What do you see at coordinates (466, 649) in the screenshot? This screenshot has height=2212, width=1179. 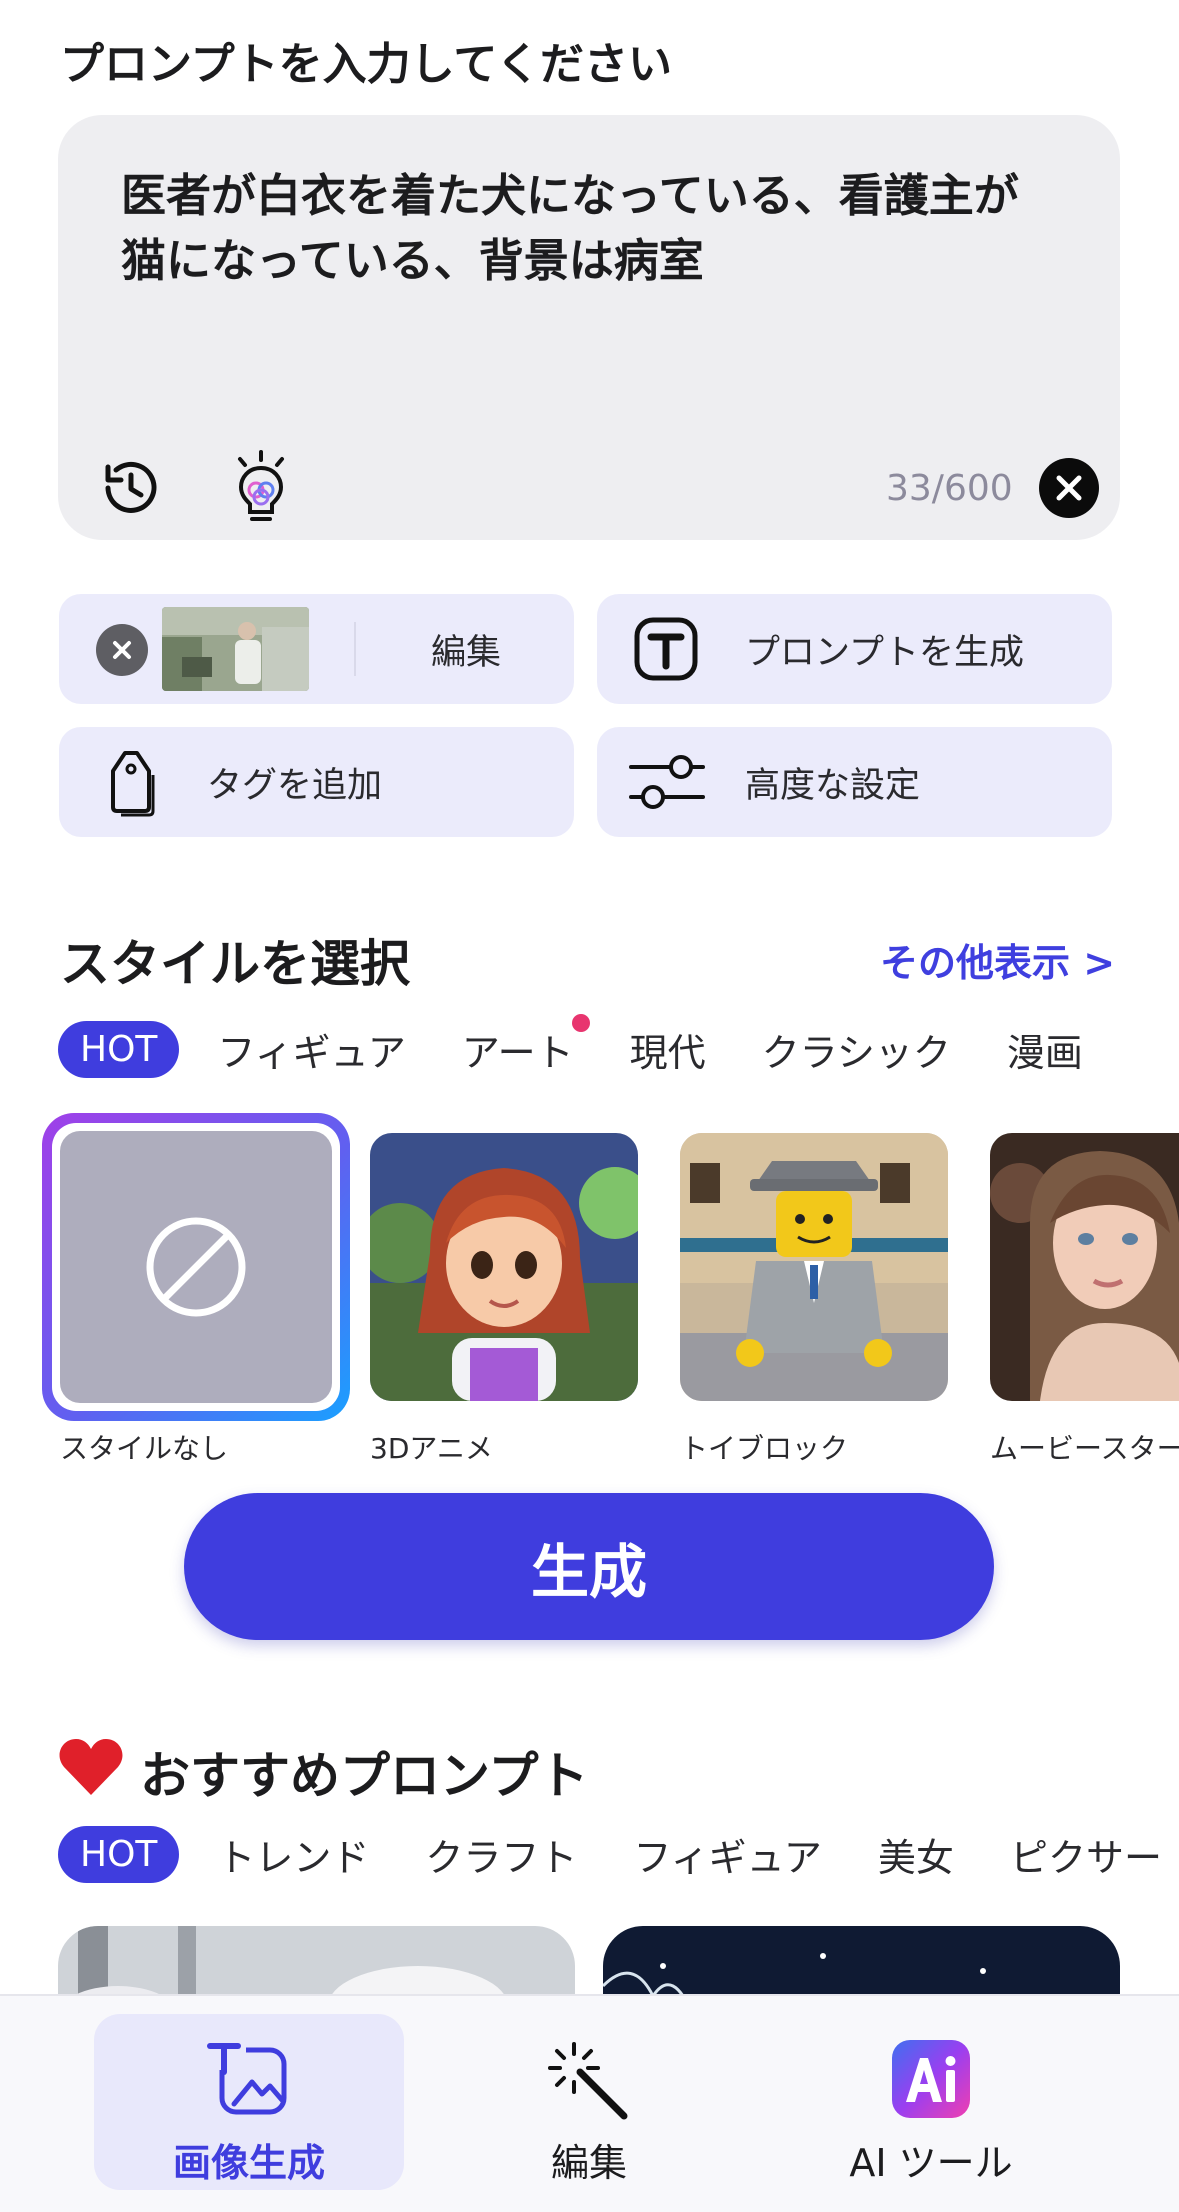 I see `edit-image-label: 編集` at bounding box center [466, 649].